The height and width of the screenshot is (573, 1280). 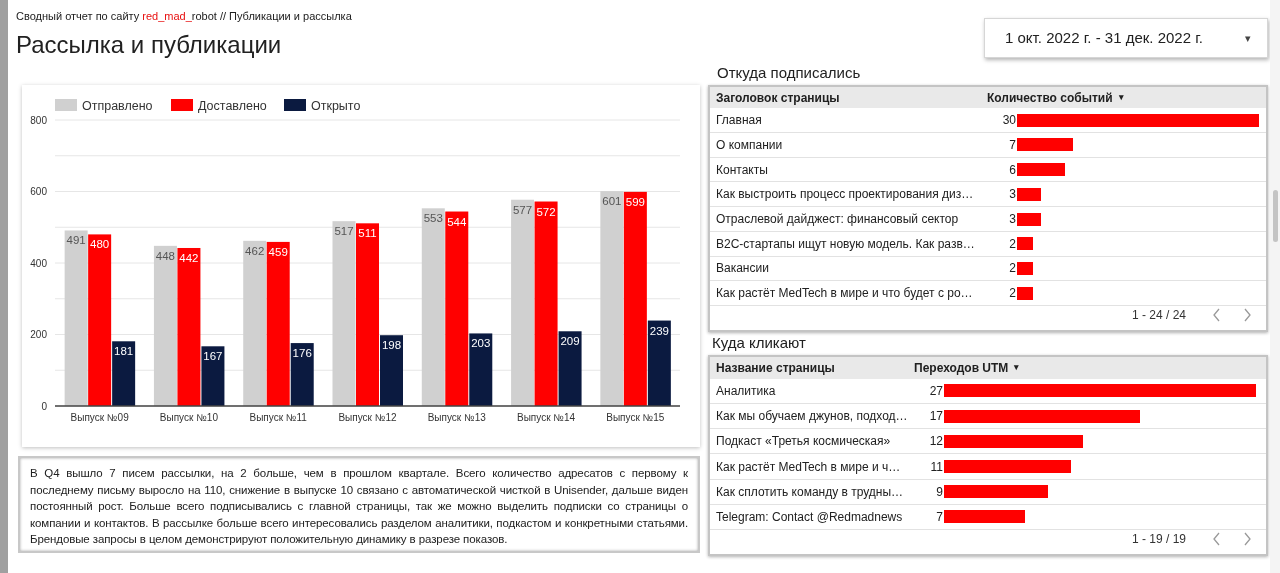 I want to click on column-header: Количество событий ▾, so click(x=1055, y=97).